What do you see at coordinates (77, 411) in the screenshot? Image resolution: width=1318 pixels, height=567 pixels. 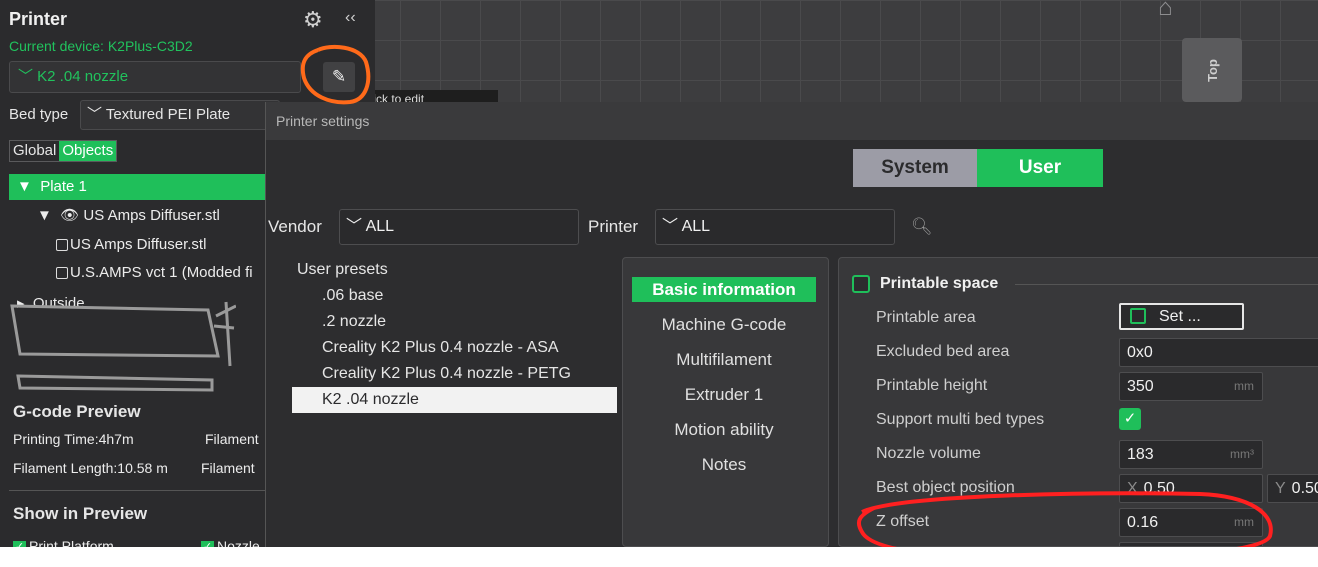 I see `gcode-preview-title: G-code Preview` at bounding box center [77, 411].